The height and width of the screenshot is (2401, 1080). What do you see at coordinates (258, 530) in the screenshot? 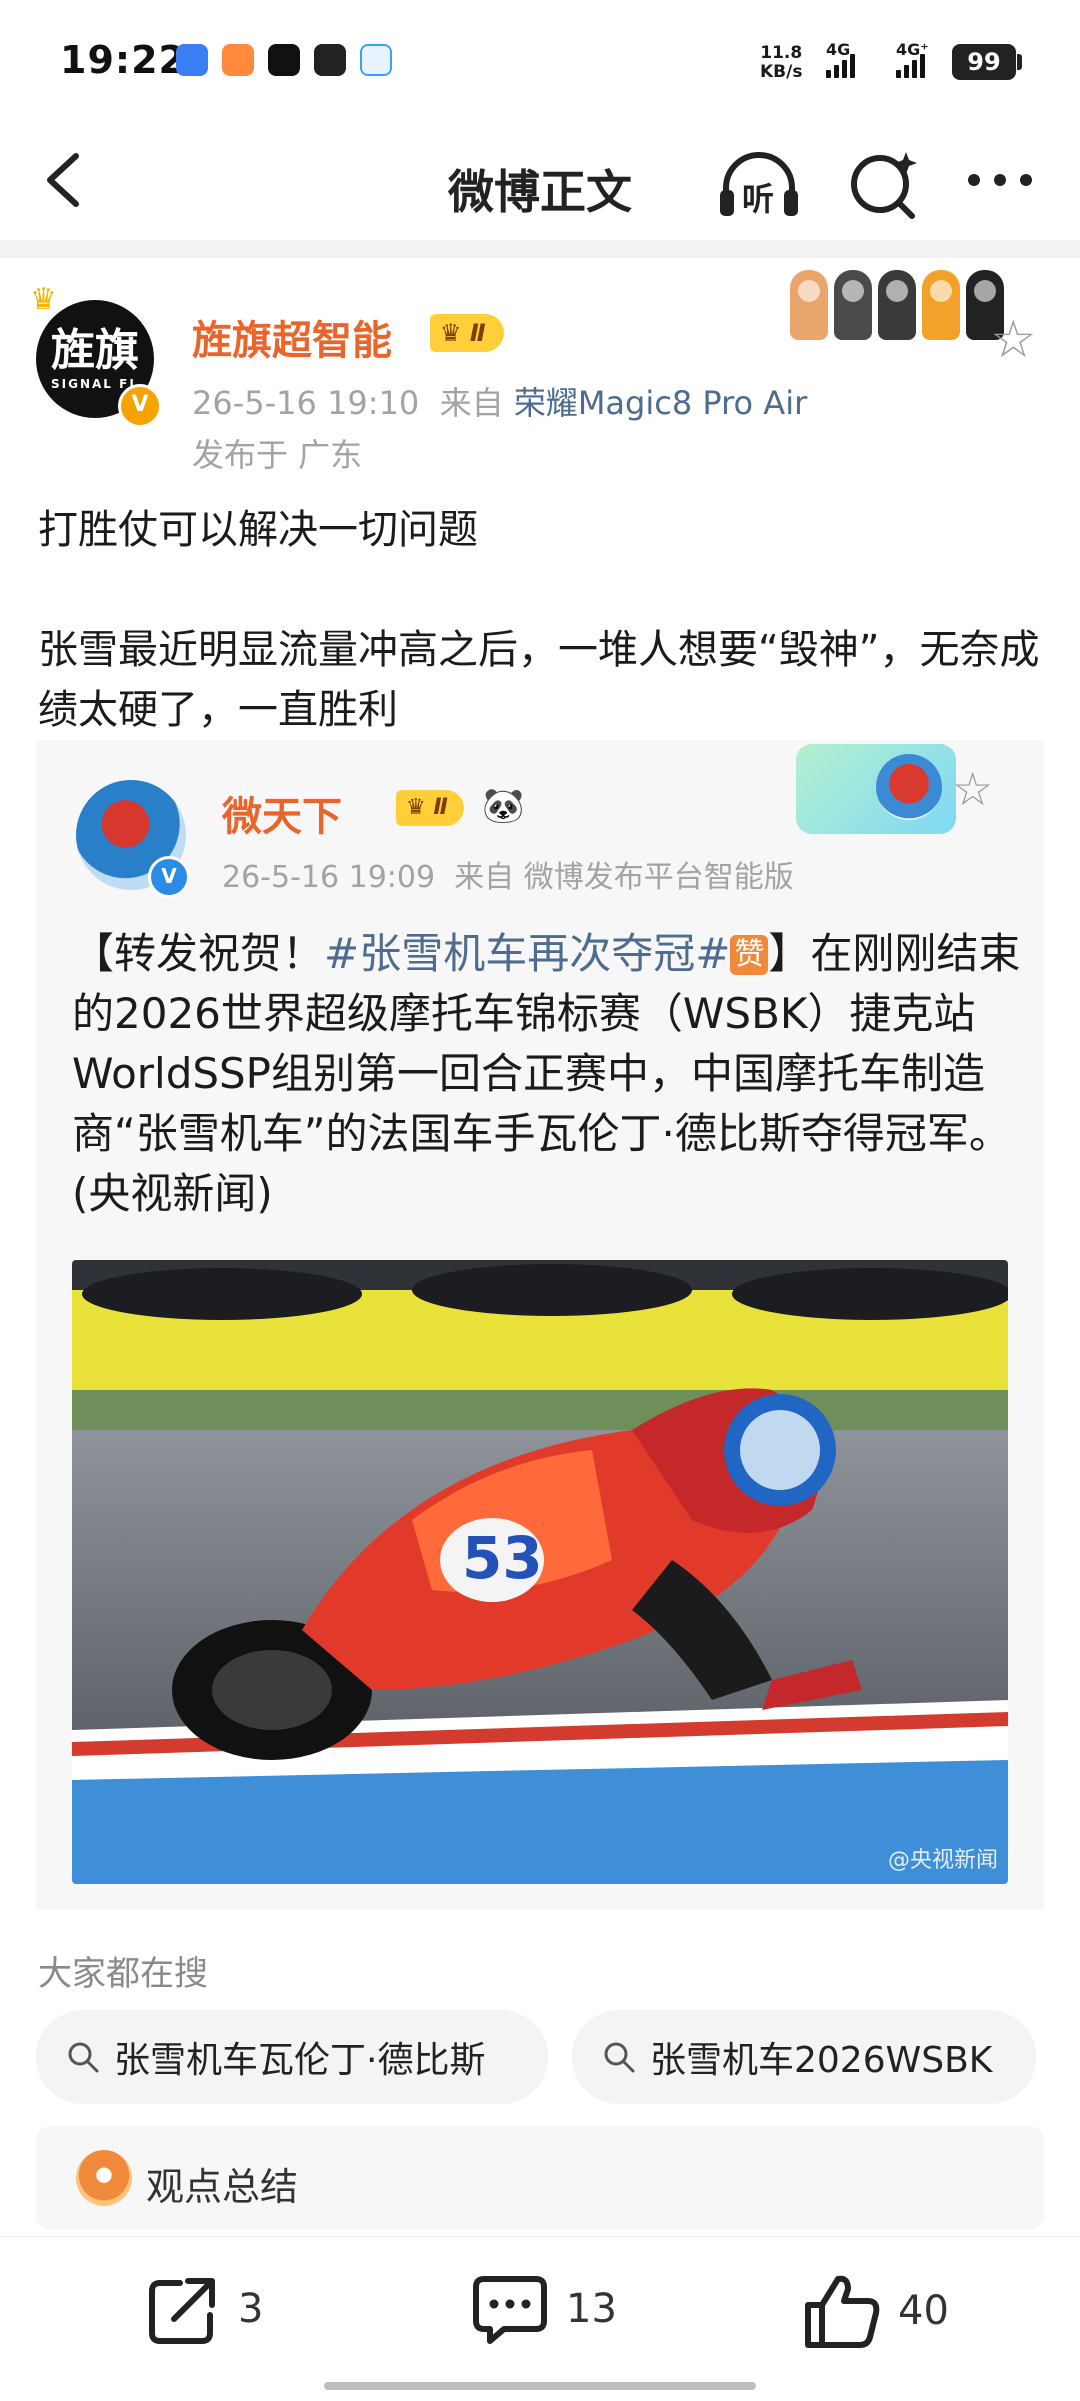
I see `post-text-line: 打胜仗可以解决一切问题` at bounding box center [258, 530].